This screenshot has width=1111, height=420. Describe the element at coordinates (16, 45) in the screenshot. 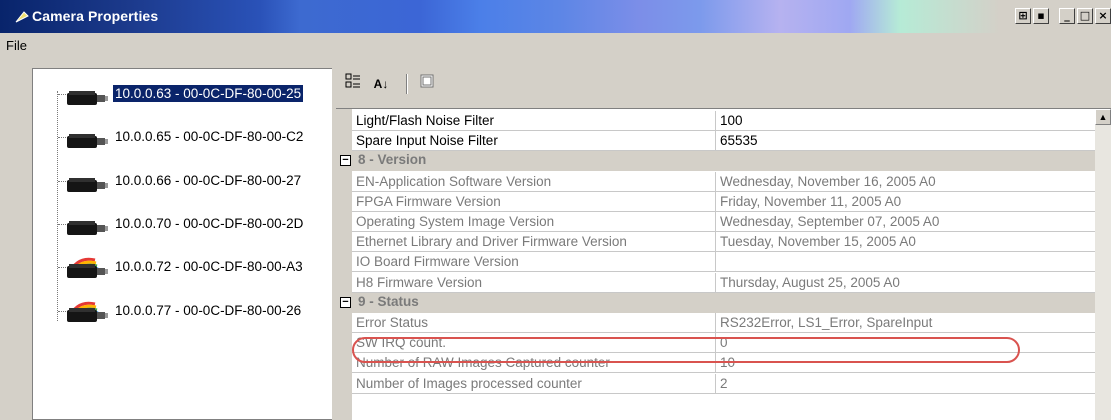

I see `menu-file: File` at that location.